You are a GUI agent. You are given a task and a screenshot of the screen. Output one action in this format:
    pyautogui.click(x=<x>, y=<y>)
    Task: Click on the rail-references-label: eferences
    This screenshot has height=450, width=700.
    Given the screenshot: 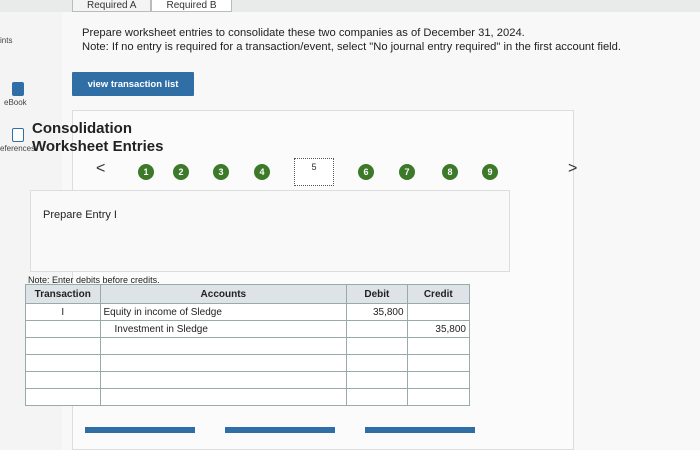 What is the action you would take?
    pyautogui.click(x=17, y=148)
    